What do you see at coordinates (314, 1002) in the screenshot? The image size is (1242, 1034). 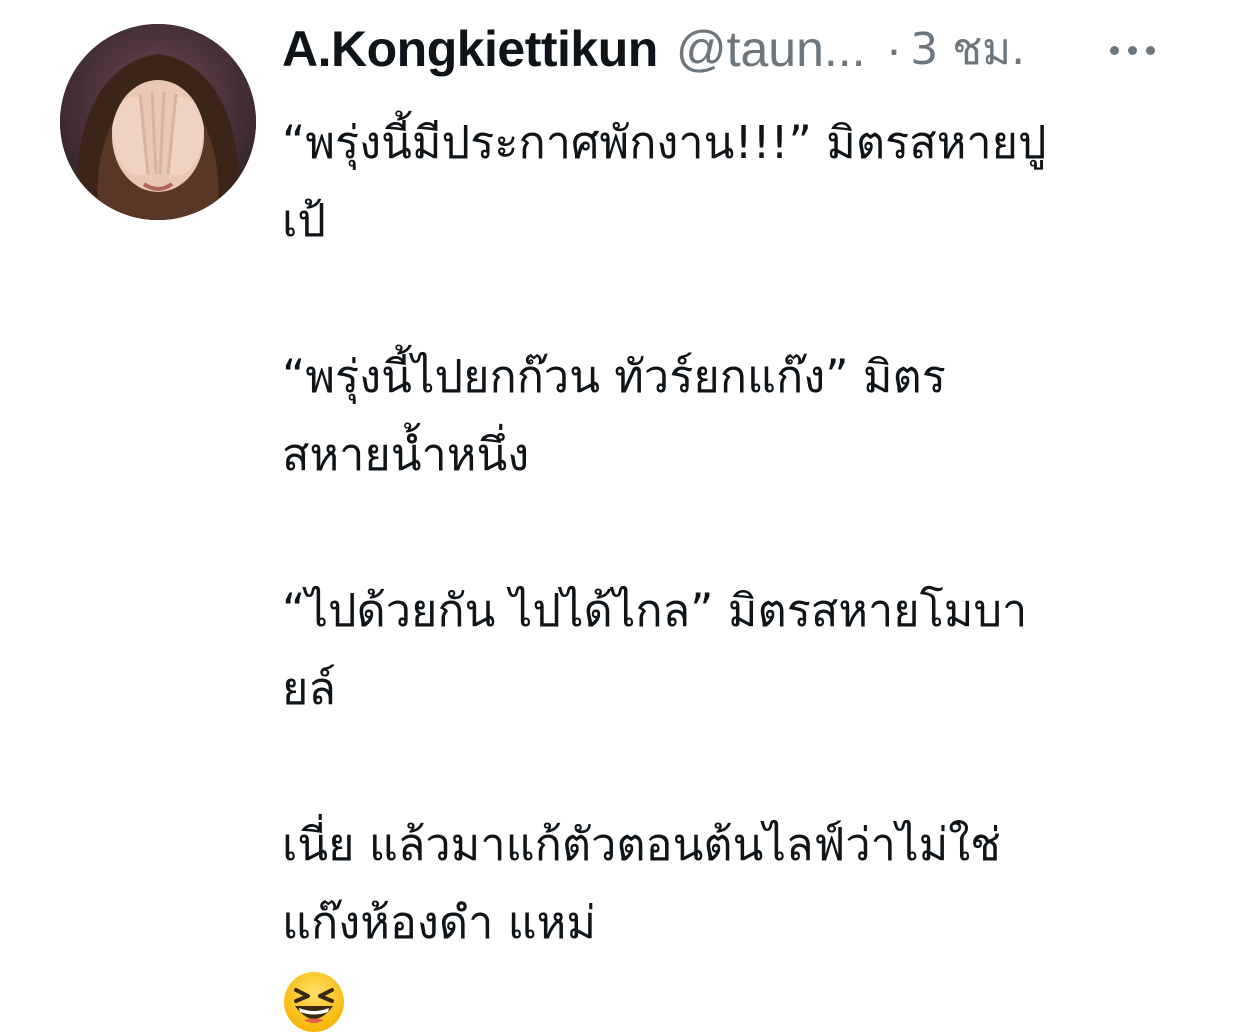 I see `grinning-squinting-face-icon` at bounding box center [314, 1002].